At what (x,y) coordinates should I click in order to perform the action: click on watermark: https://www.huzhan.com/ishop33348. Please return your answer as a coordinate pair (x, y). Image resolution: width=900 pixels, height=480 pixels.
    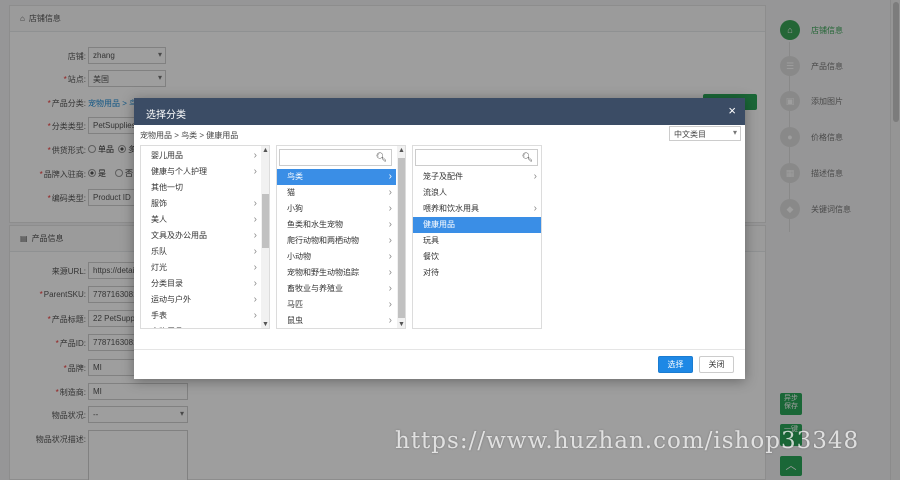
    Looking at the image, I should click on (627, 441).